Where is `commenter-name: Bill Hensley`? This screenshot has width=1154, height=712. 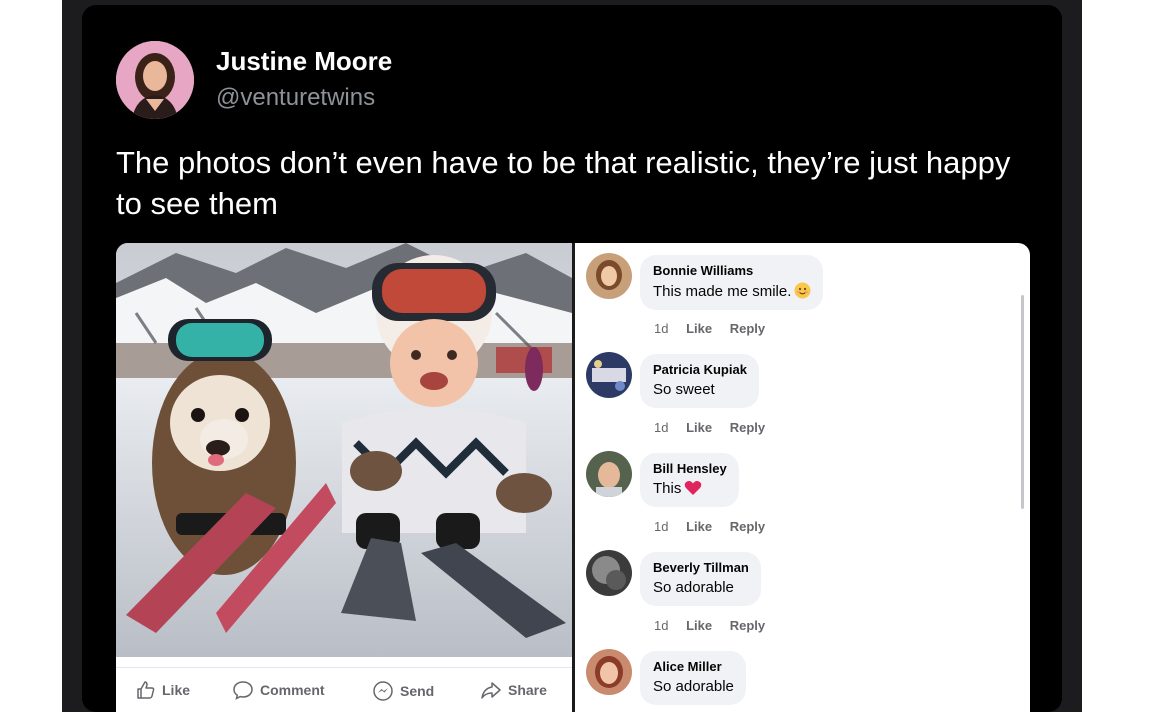 commenter-name: Bill Hensley is located at coordinates (690, 468).